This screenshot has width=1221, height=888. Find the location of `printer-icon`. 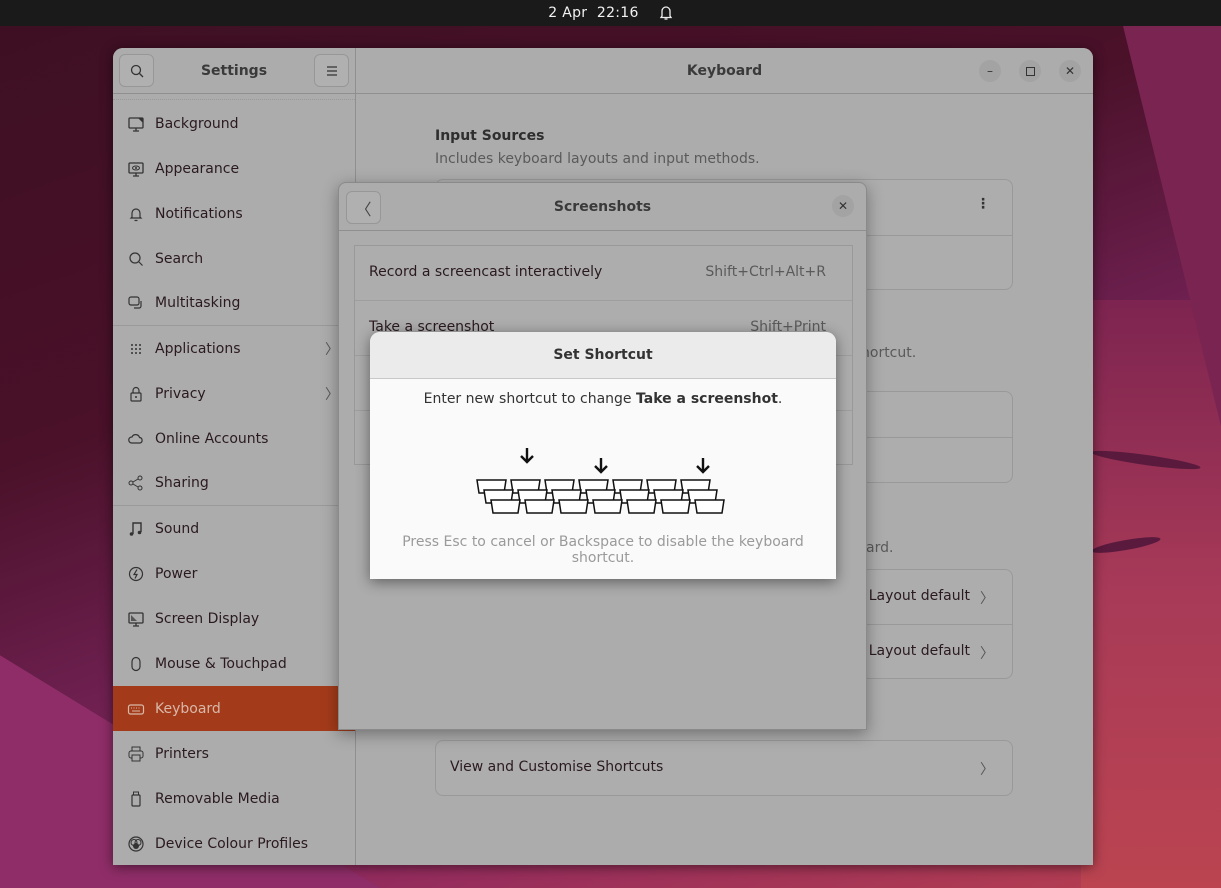

printer-icon is located at coordinates (136, 754).